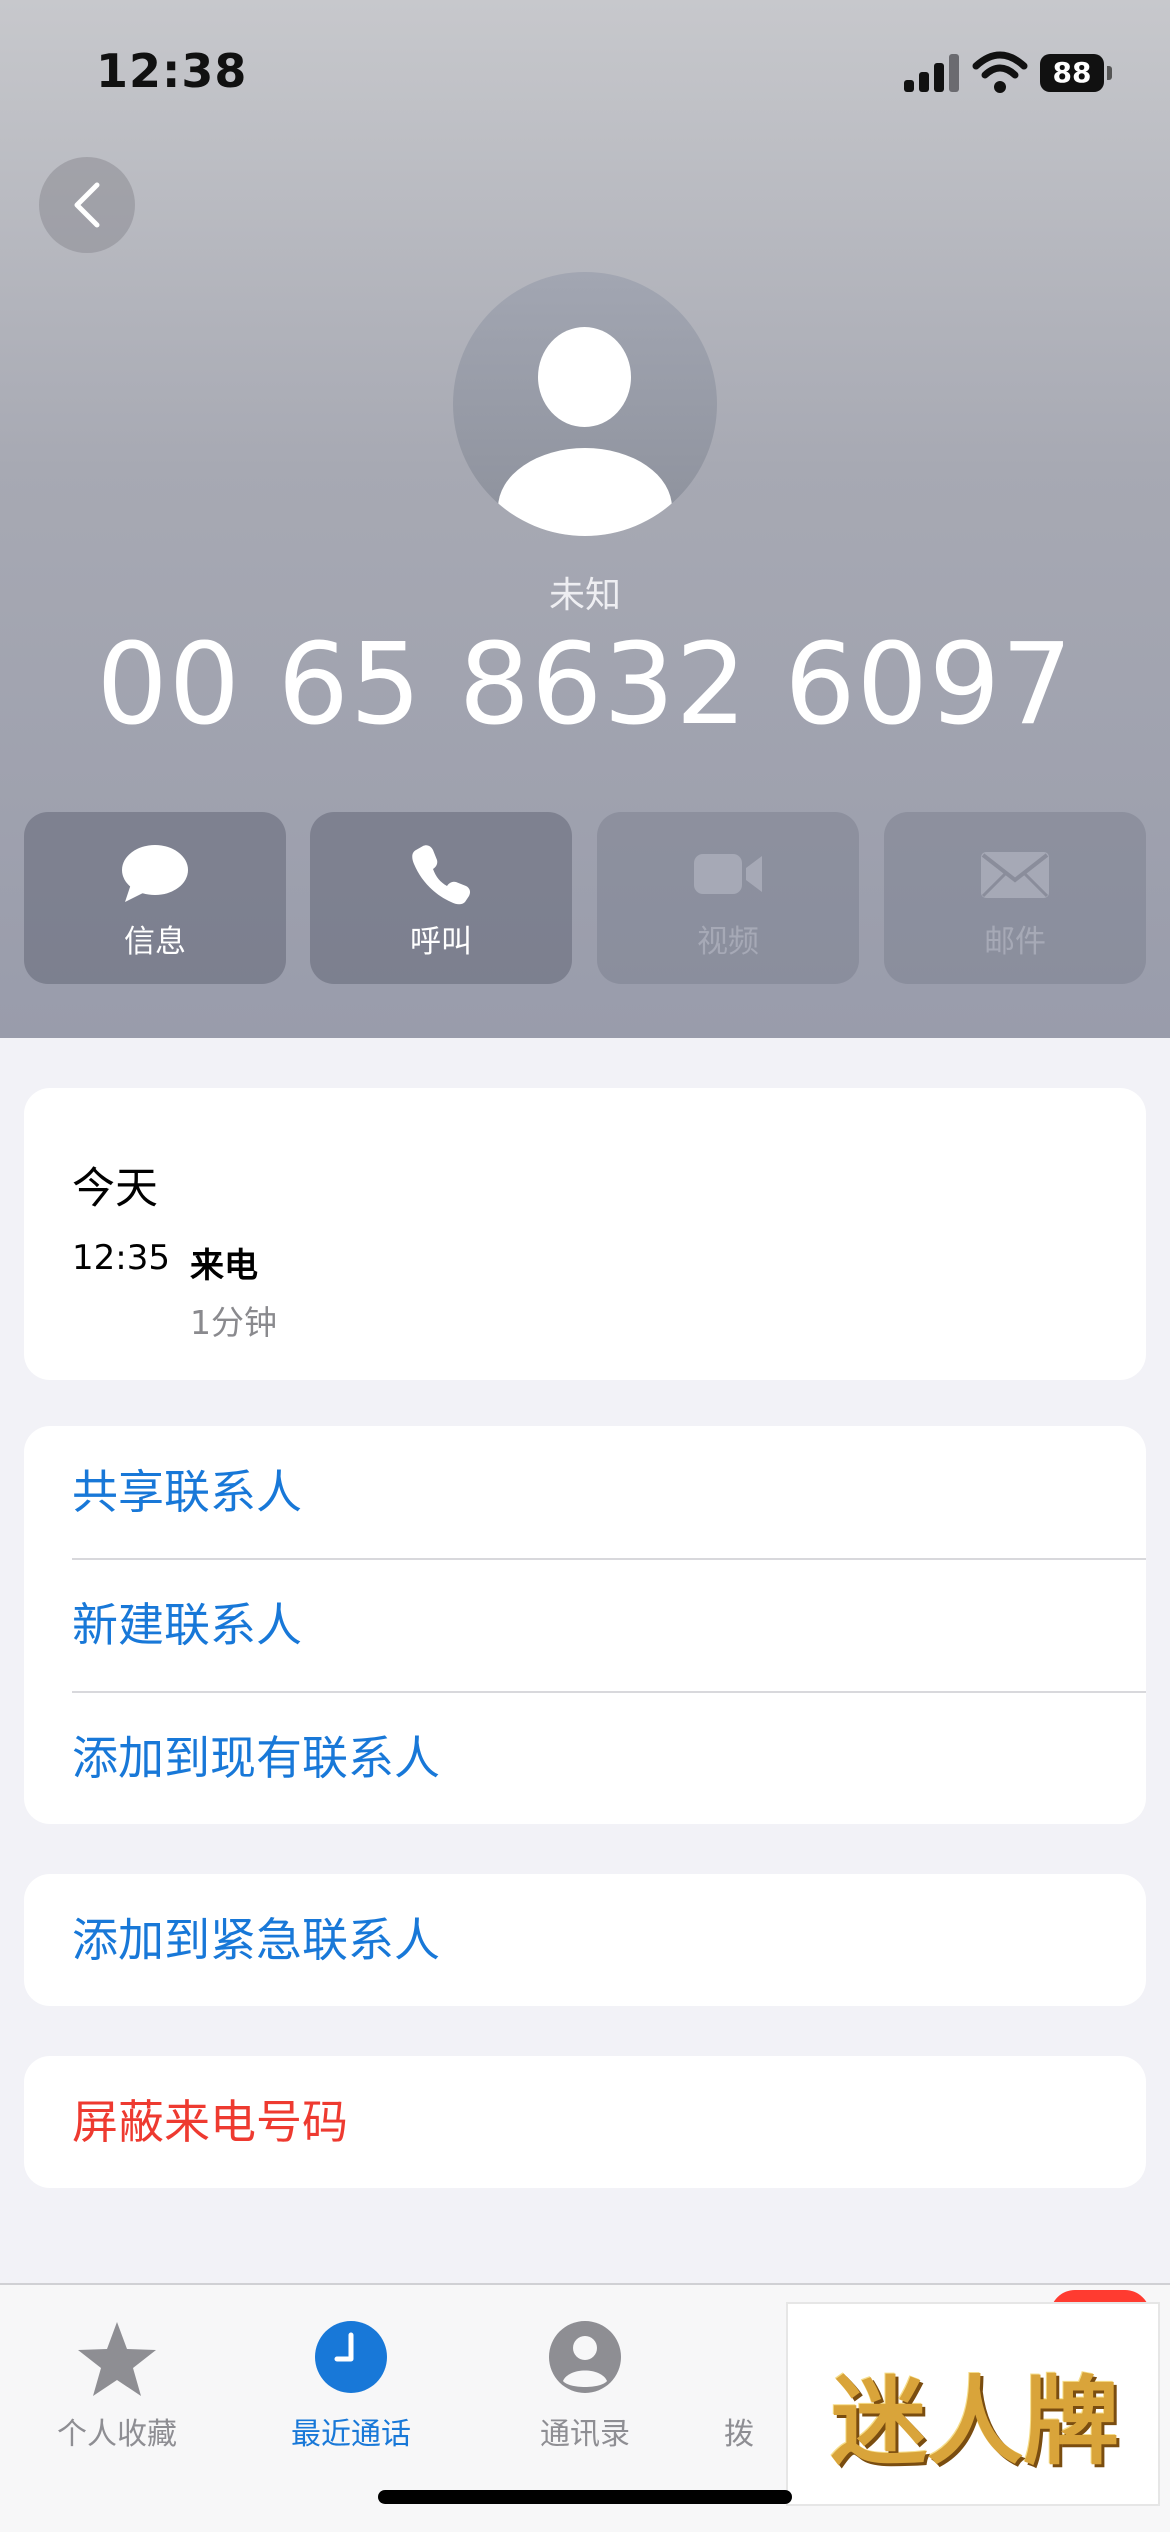 The image size is (1170, 2532). I want to click on watermark-logo-text: 迷人牌, so click(975, 2421).